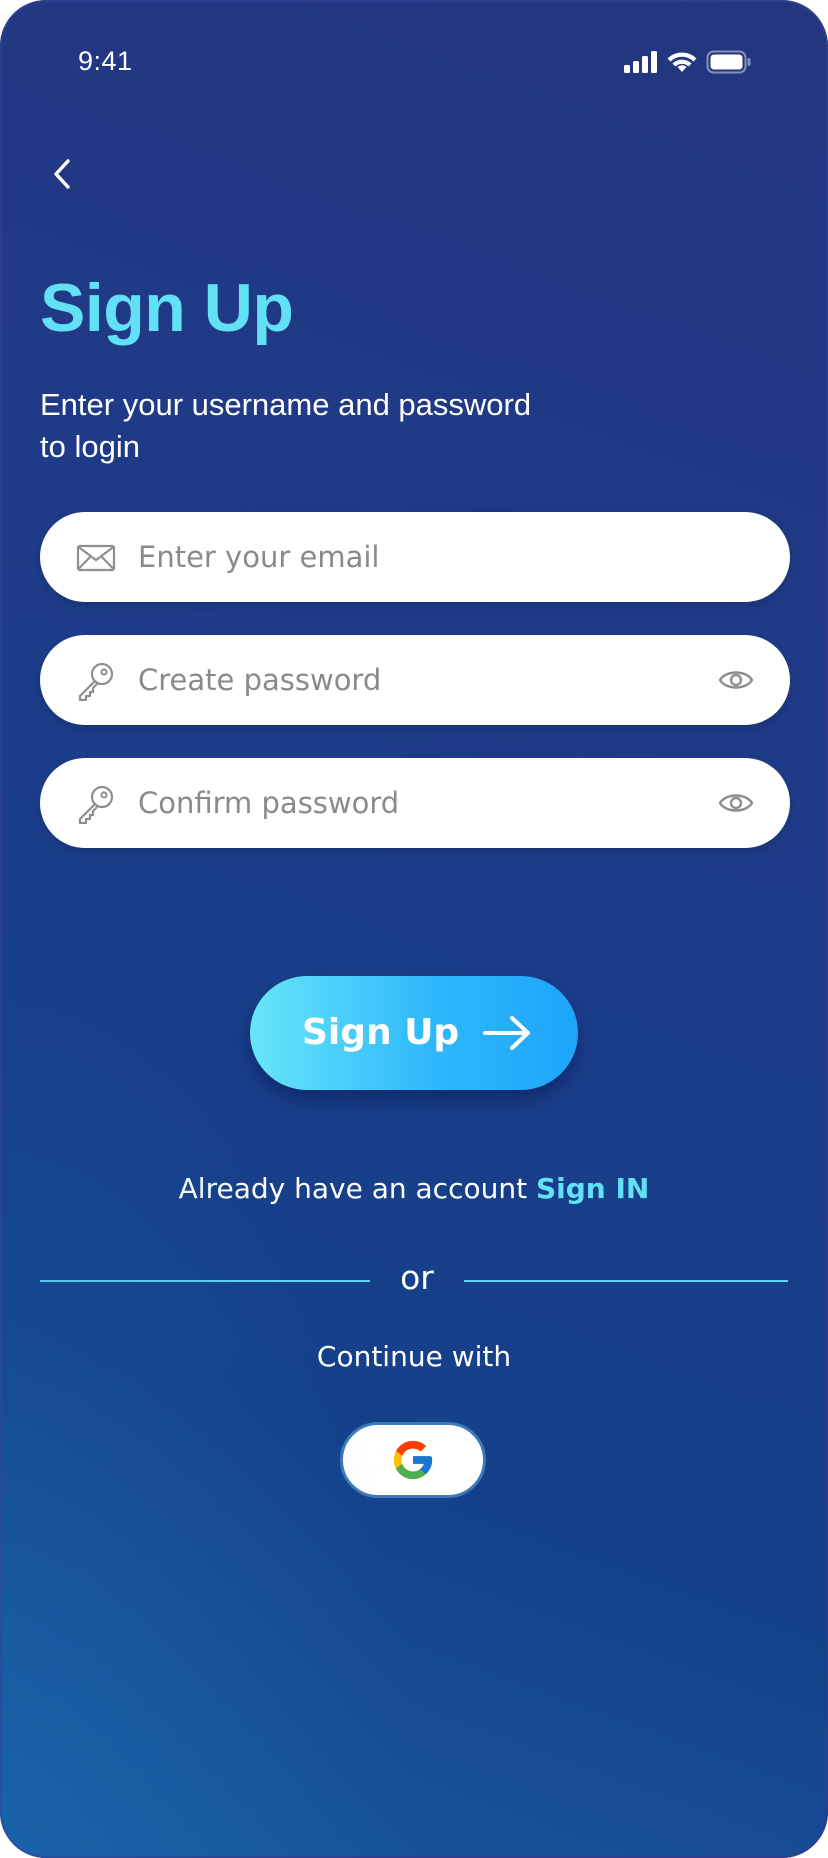 This screenshot has width=828, height=1858. I want to click on continue-with-text: Continue with, so click(414, 1356).